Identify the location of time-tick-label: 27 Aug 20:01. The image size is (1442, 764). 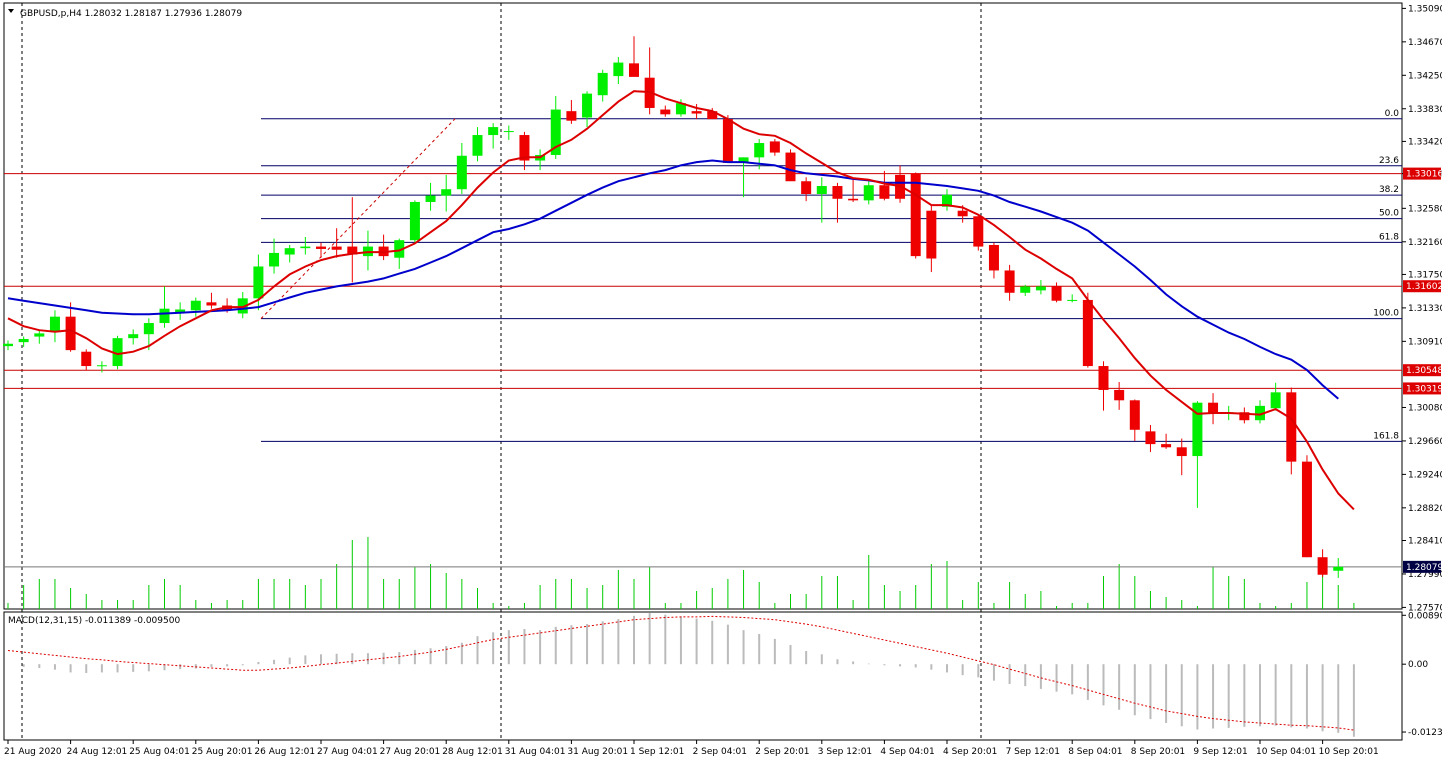
(410, 752).